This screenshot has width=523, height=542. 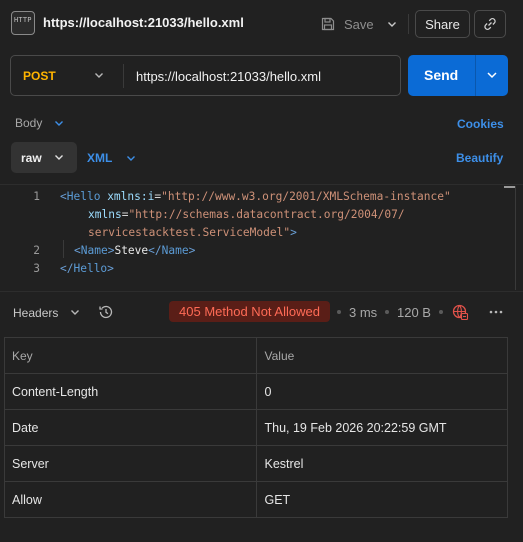 What do you see at coordinates (480, 124) in the screenshot?
I see `cookies-link: Cookies` at bounding box center [480, 124].